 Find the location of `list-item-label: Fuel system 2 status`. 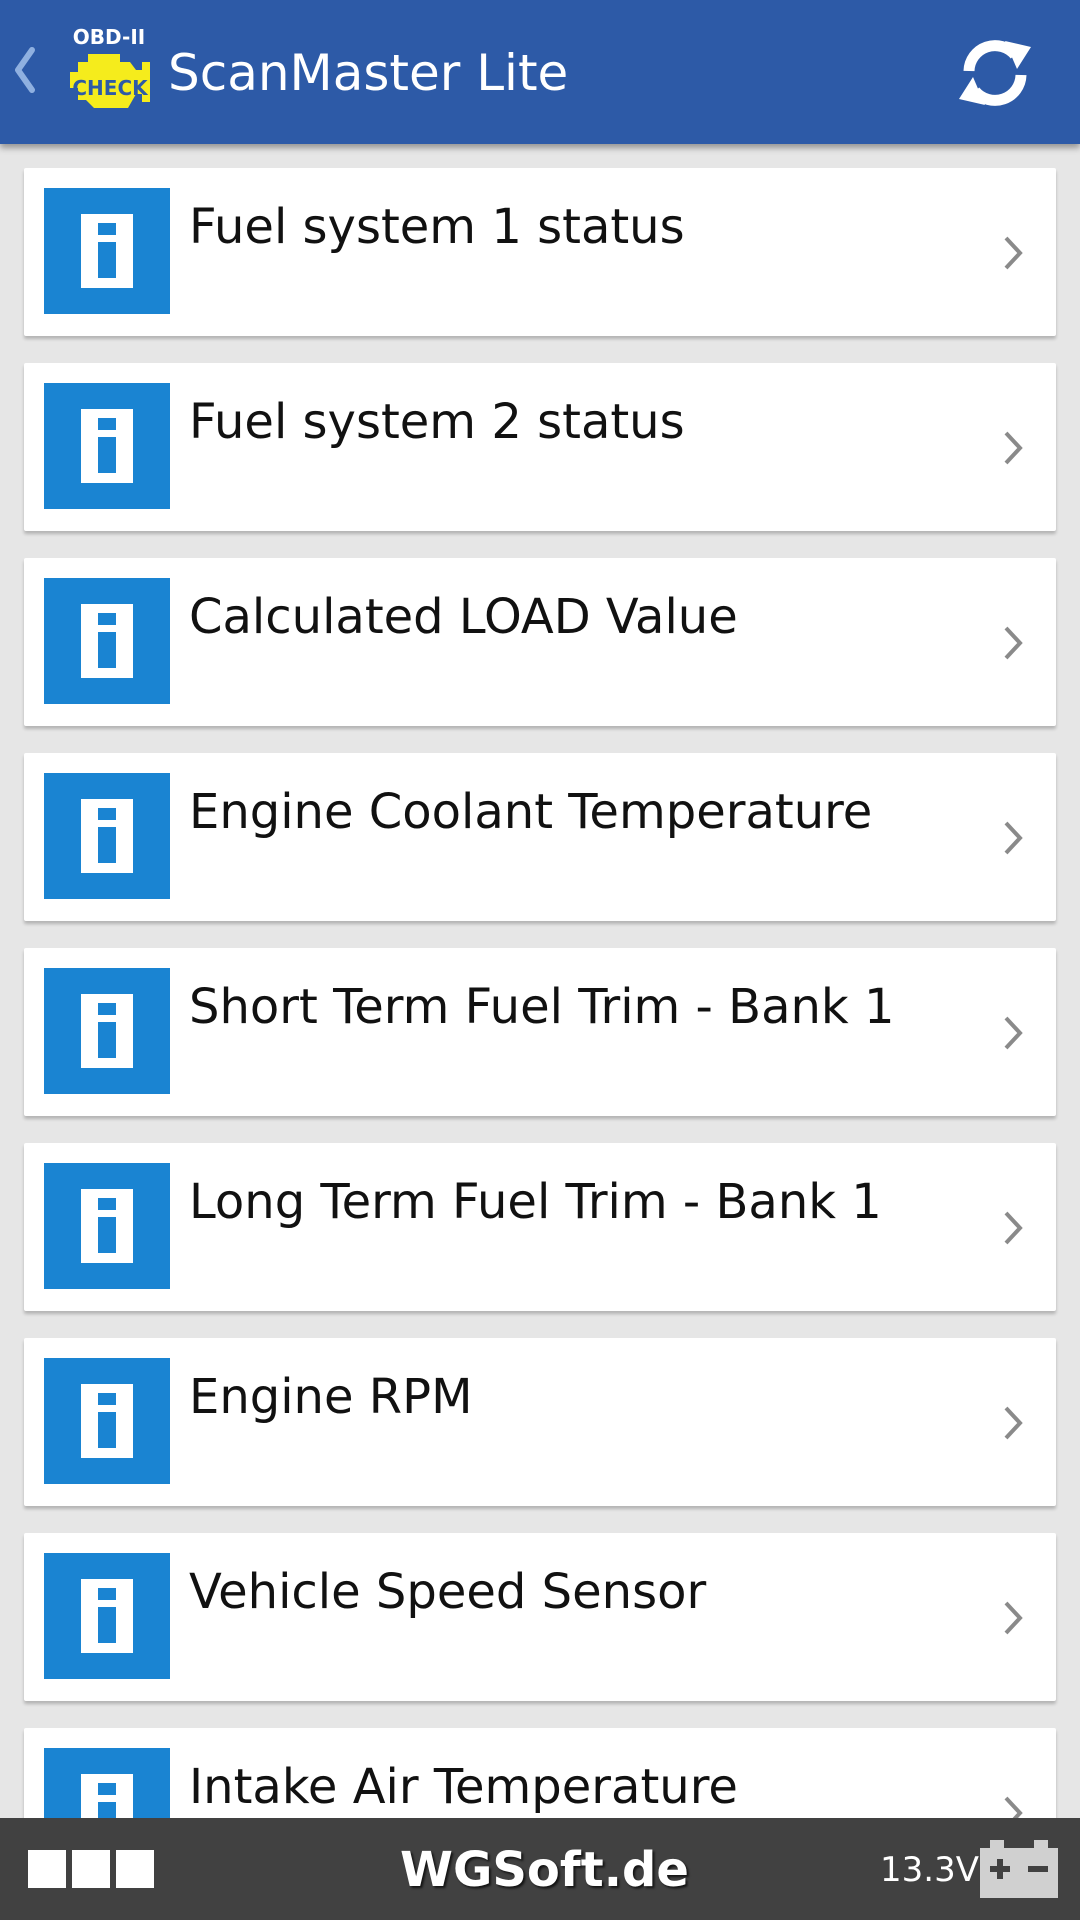

list-item-label: Fuel system 2 status is located at coordinates (437, 422).